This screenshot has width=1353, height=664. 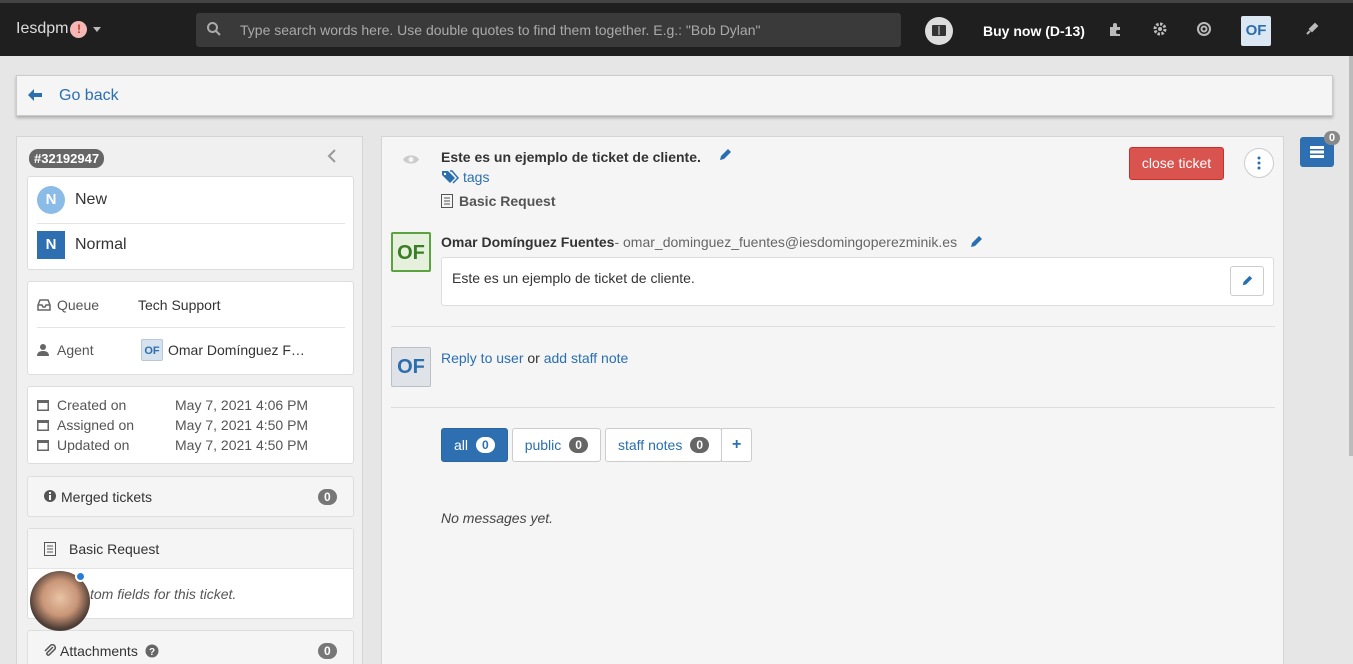 What do you see at coordinates (101, 244) in the screenshot?
I see `priority-label: Normal` at bounding box center [101, 244].